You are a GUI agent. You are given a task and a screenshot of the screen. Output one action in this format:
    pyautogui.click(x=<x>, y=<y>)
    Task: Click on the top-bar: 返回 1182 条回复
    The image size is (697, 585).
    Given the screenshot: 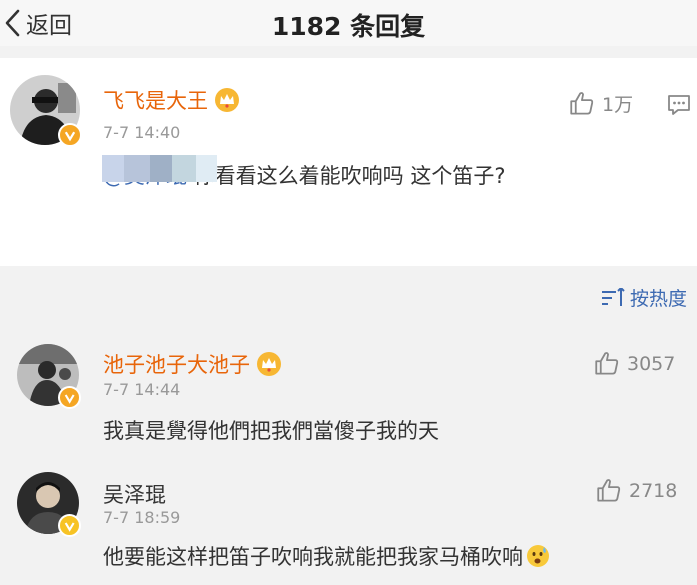 What is the action you would take?
    pyautogui.click(x=348, y=23)
    